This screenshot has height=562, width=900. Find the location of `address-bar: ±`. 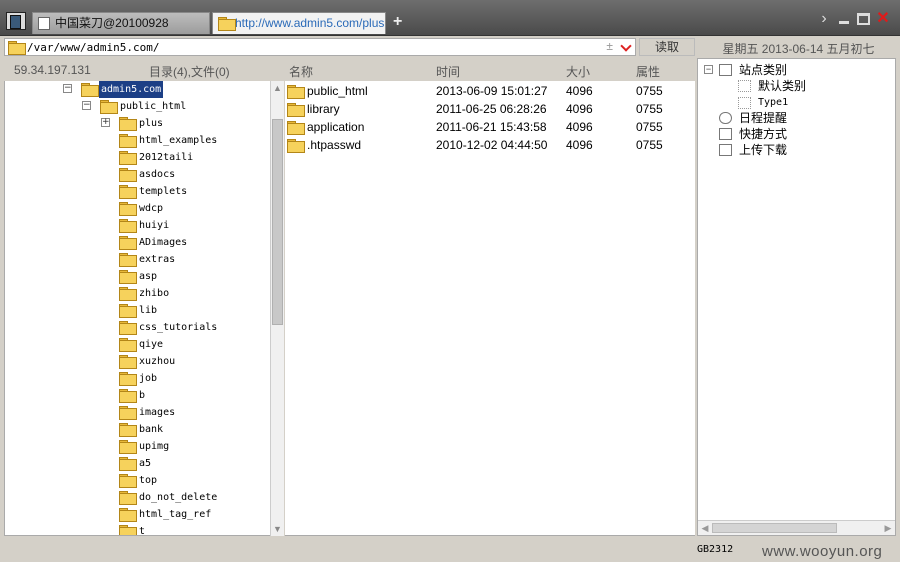

address-bar: ± is located at coordinates (320, 47).